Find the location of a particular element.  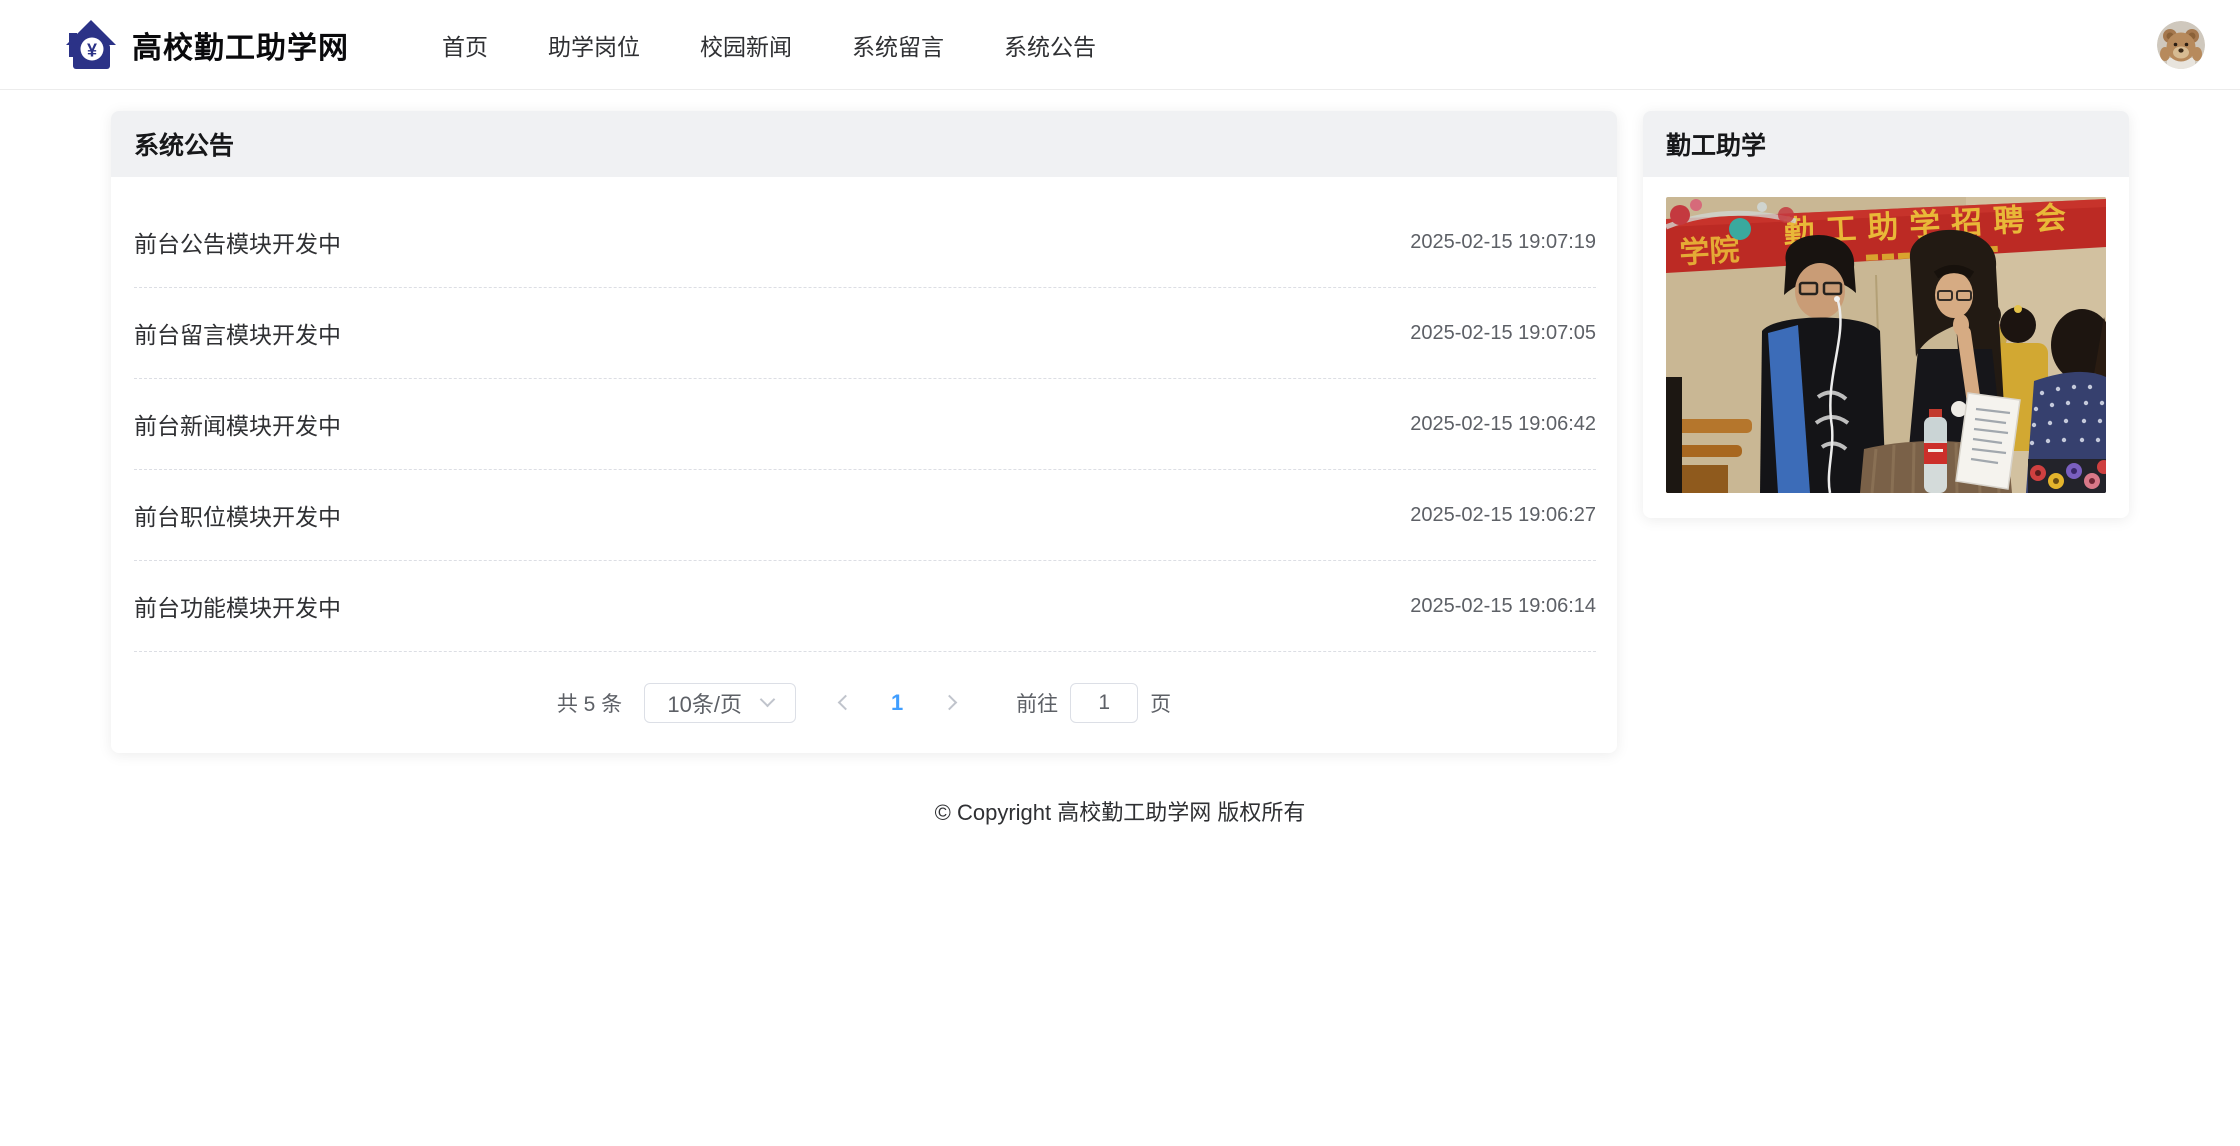

announcements-panel-title: 系统公告 is located at coordinates (184, 146).